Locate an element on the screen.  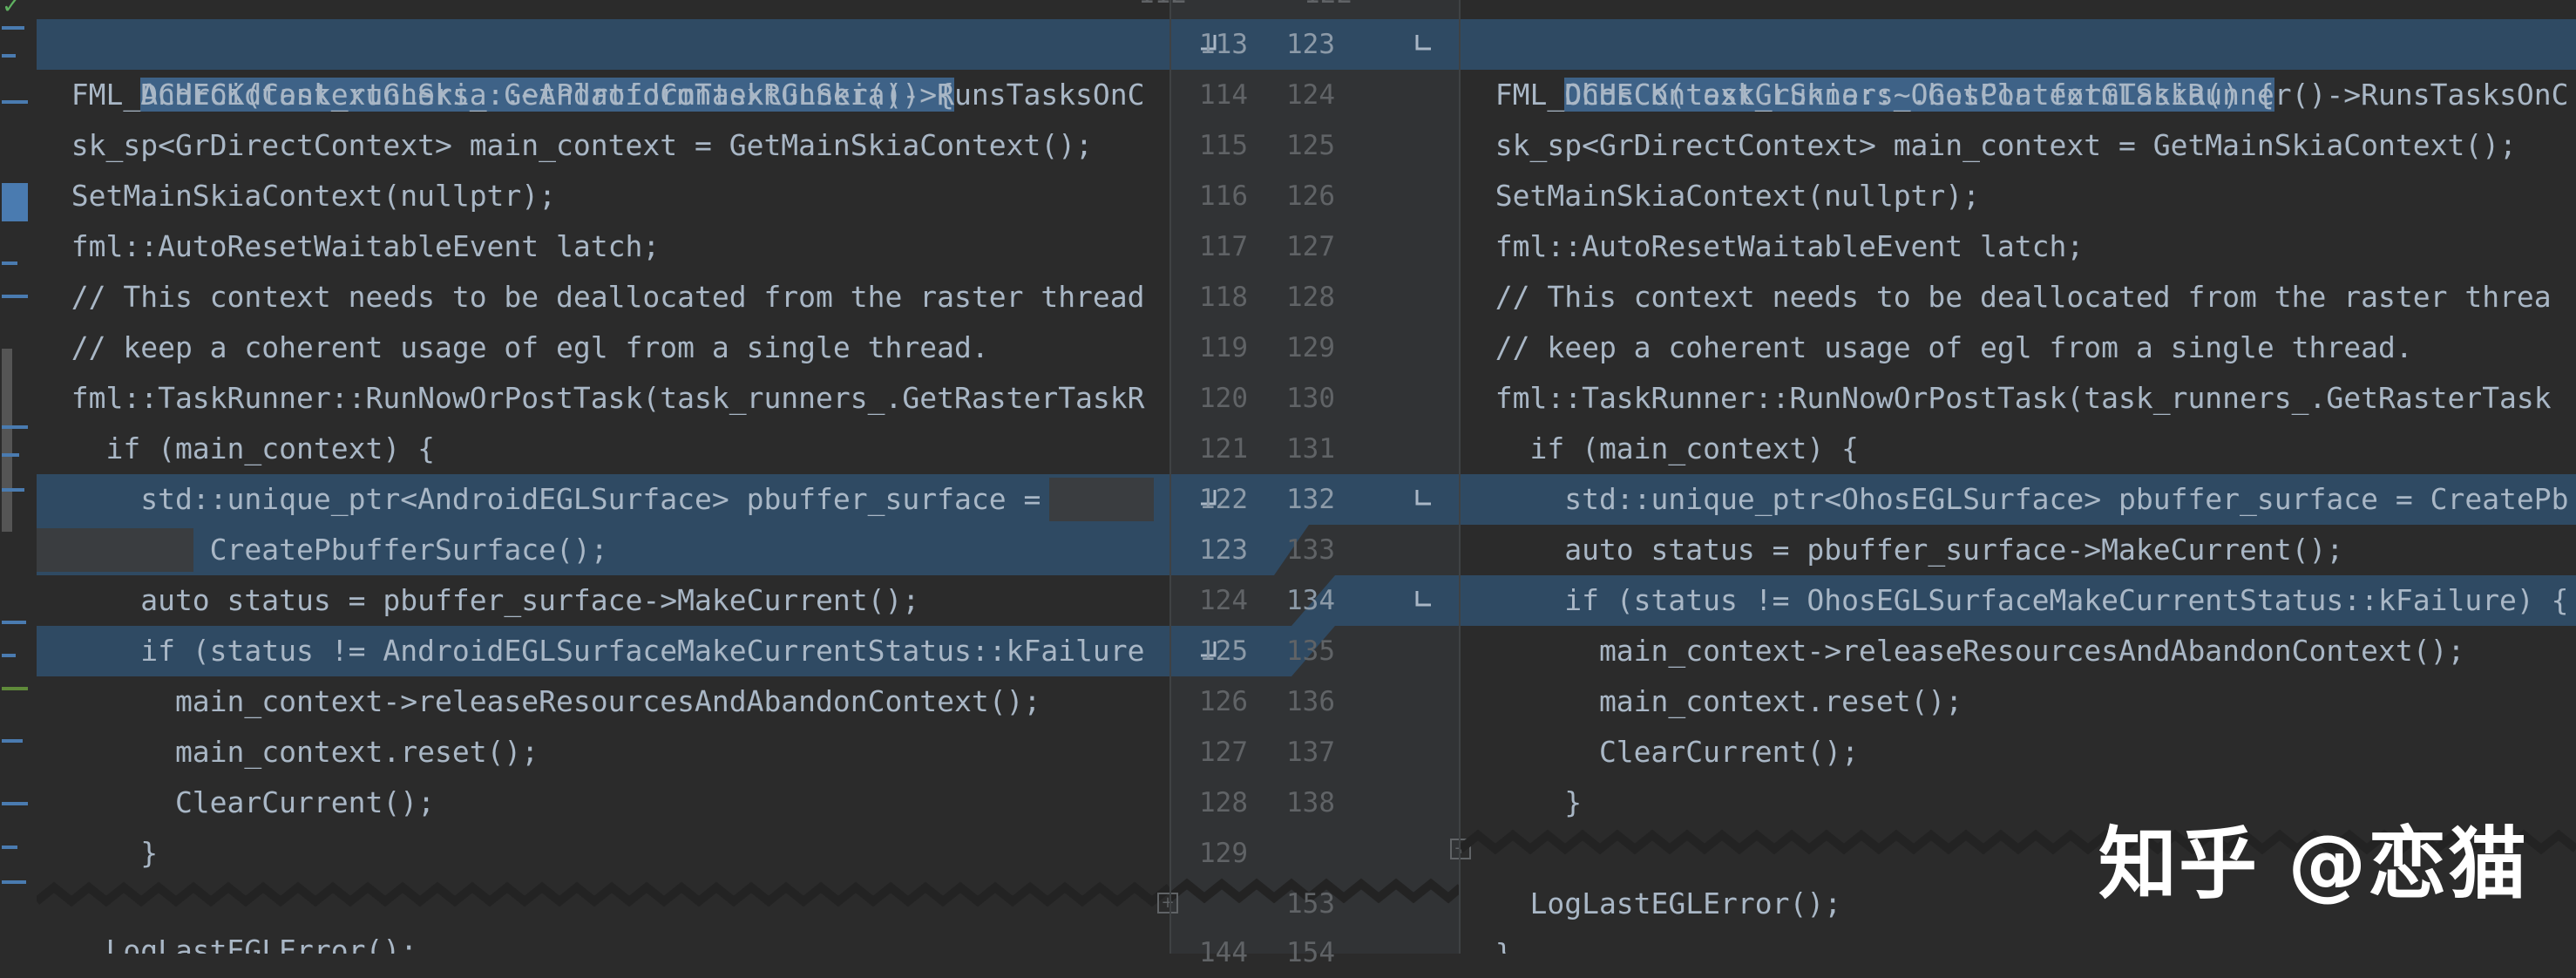
left-change-markers: ✓ is located at coordinates (18, 477).